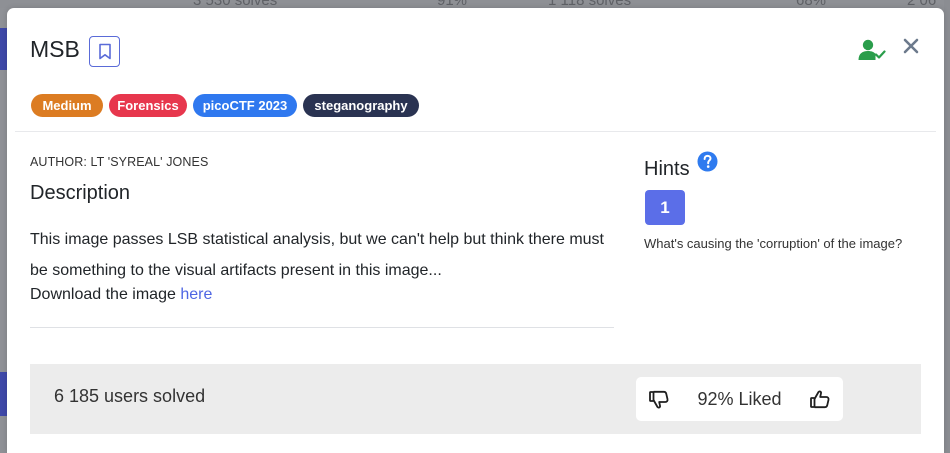  Describe the element at coordinates (811, 4) in the screenshot. I see `background-liked-percent: 68%` at that location.